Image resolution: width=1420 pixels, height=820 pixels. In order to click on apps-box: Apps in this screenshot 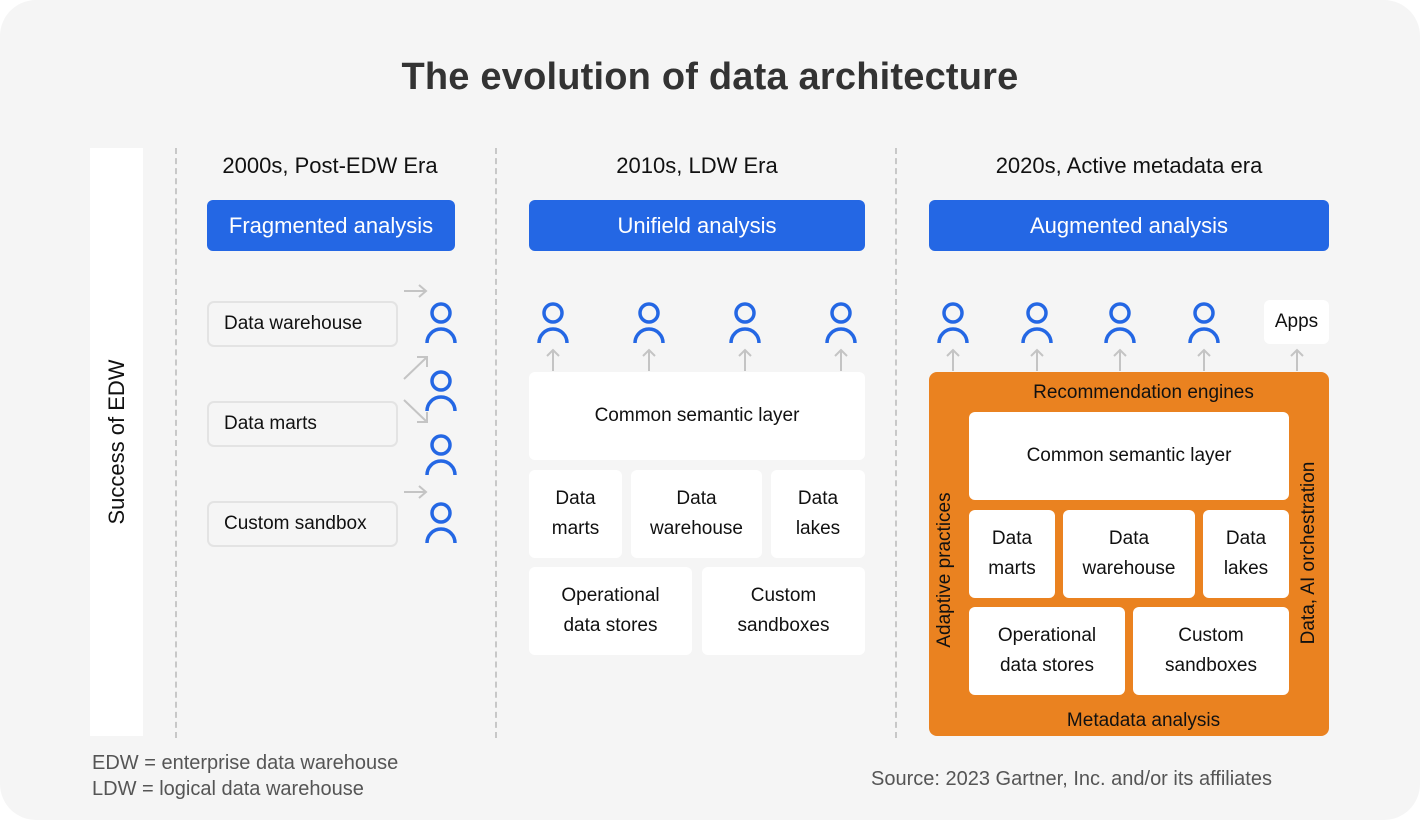, I will do `click(1296, 322)`.